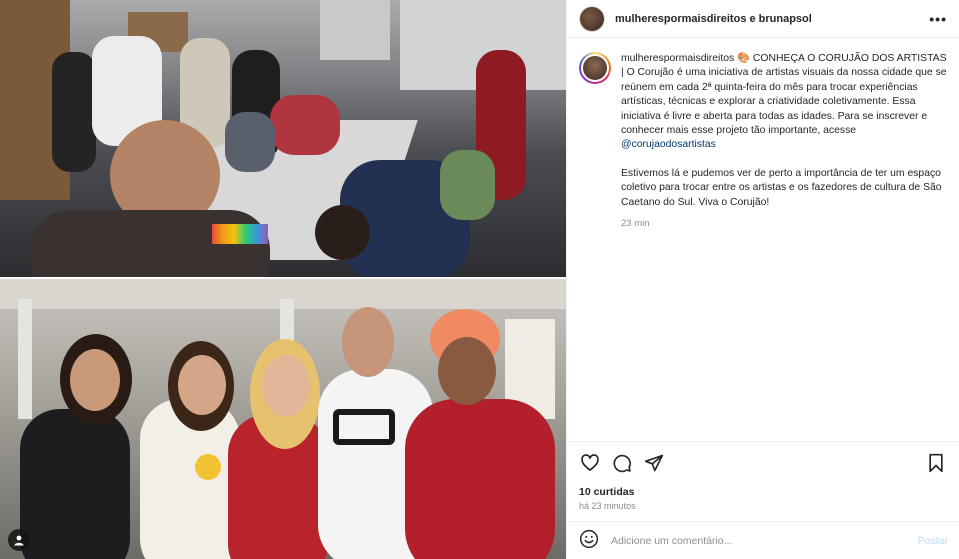 This screenshot has height=559, width=959. Describe the element at coordinates (772, 19) in the screenshot. I see `post-authors: mulherespormaisdireitos e brunapsol` at that location.